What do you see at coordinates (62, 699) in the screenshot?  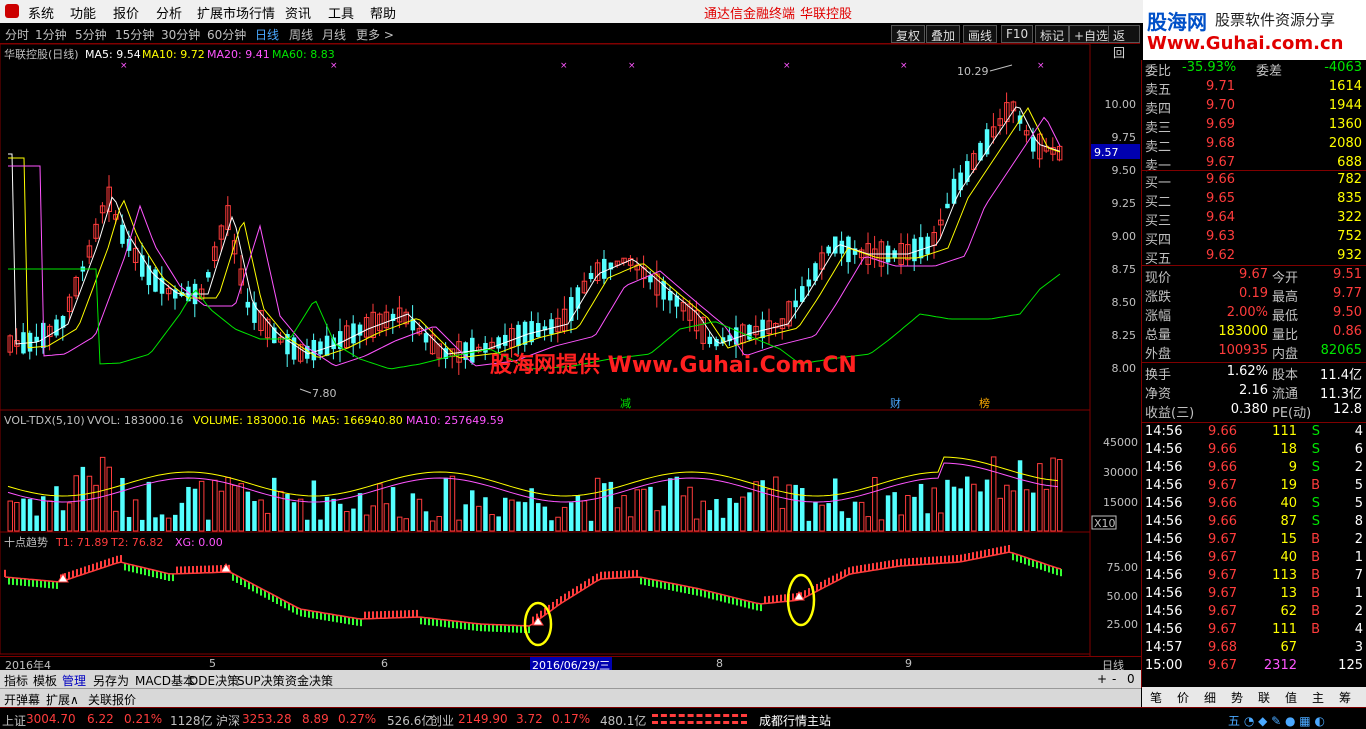 I see `expand-button: 扩展∧` at bounding box center [62, 699].